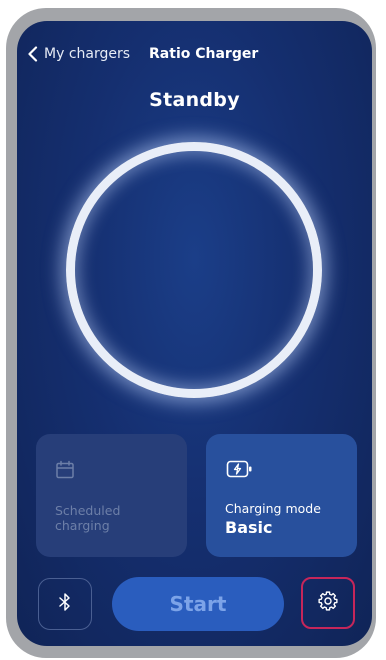 The height and width of the screenshot is (660, 386). Describe the element at coordinates (111, 495) in the screenshot. I see `scheduled-charging-card: Scheduled charging` at that location.